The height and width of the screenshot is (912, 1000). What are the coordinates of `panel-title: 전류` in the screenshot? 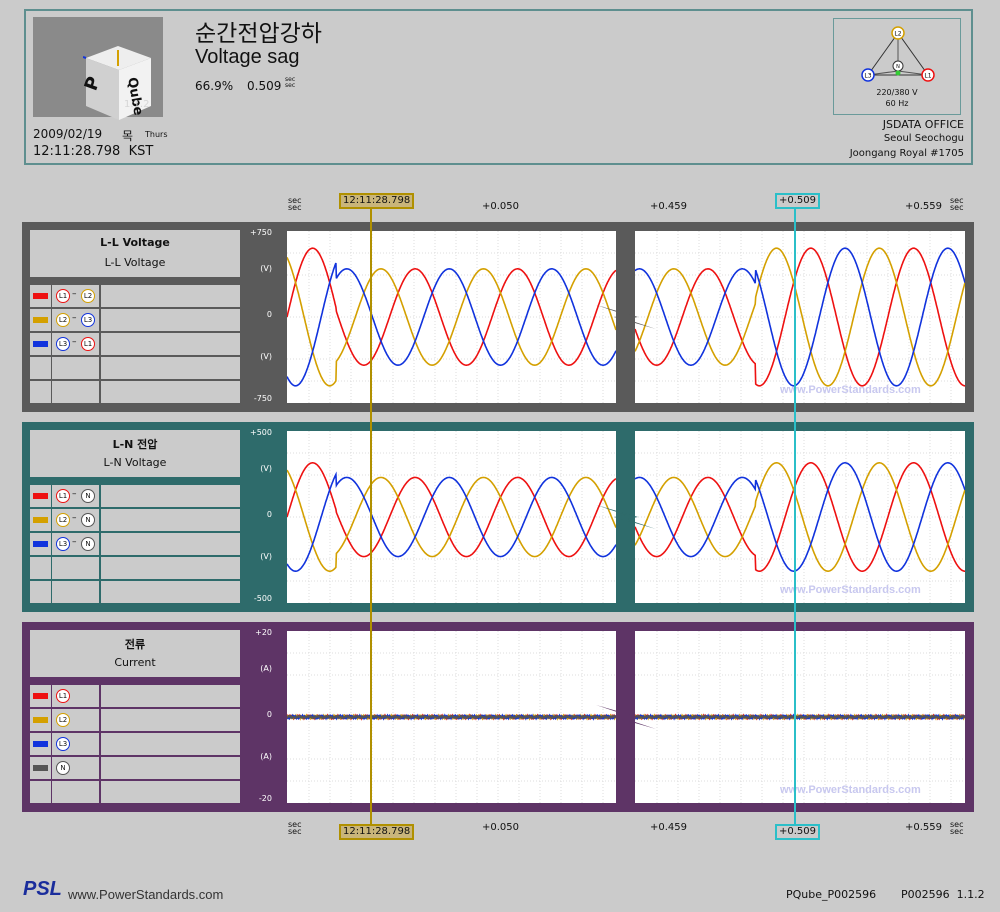 It's located at (135, 644).